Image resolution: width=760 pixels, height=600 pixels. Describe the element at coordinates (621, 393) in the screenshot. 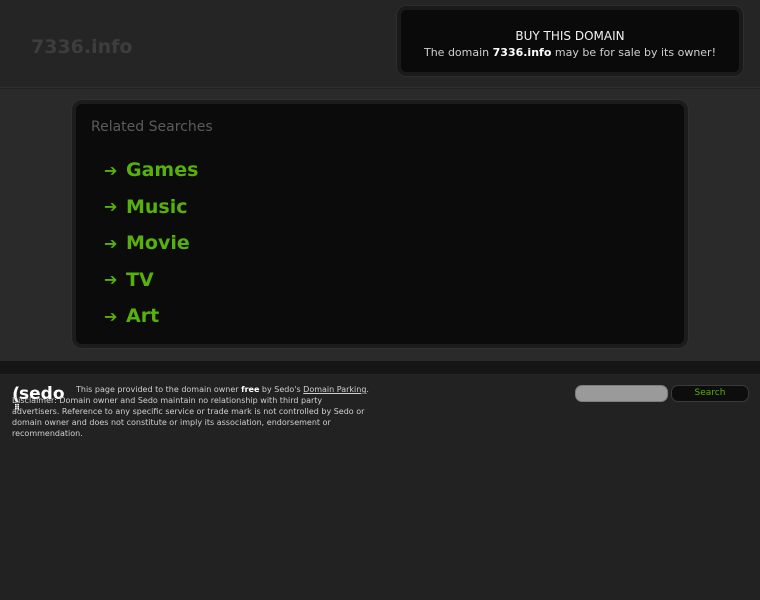

I see `search-input` at that location.